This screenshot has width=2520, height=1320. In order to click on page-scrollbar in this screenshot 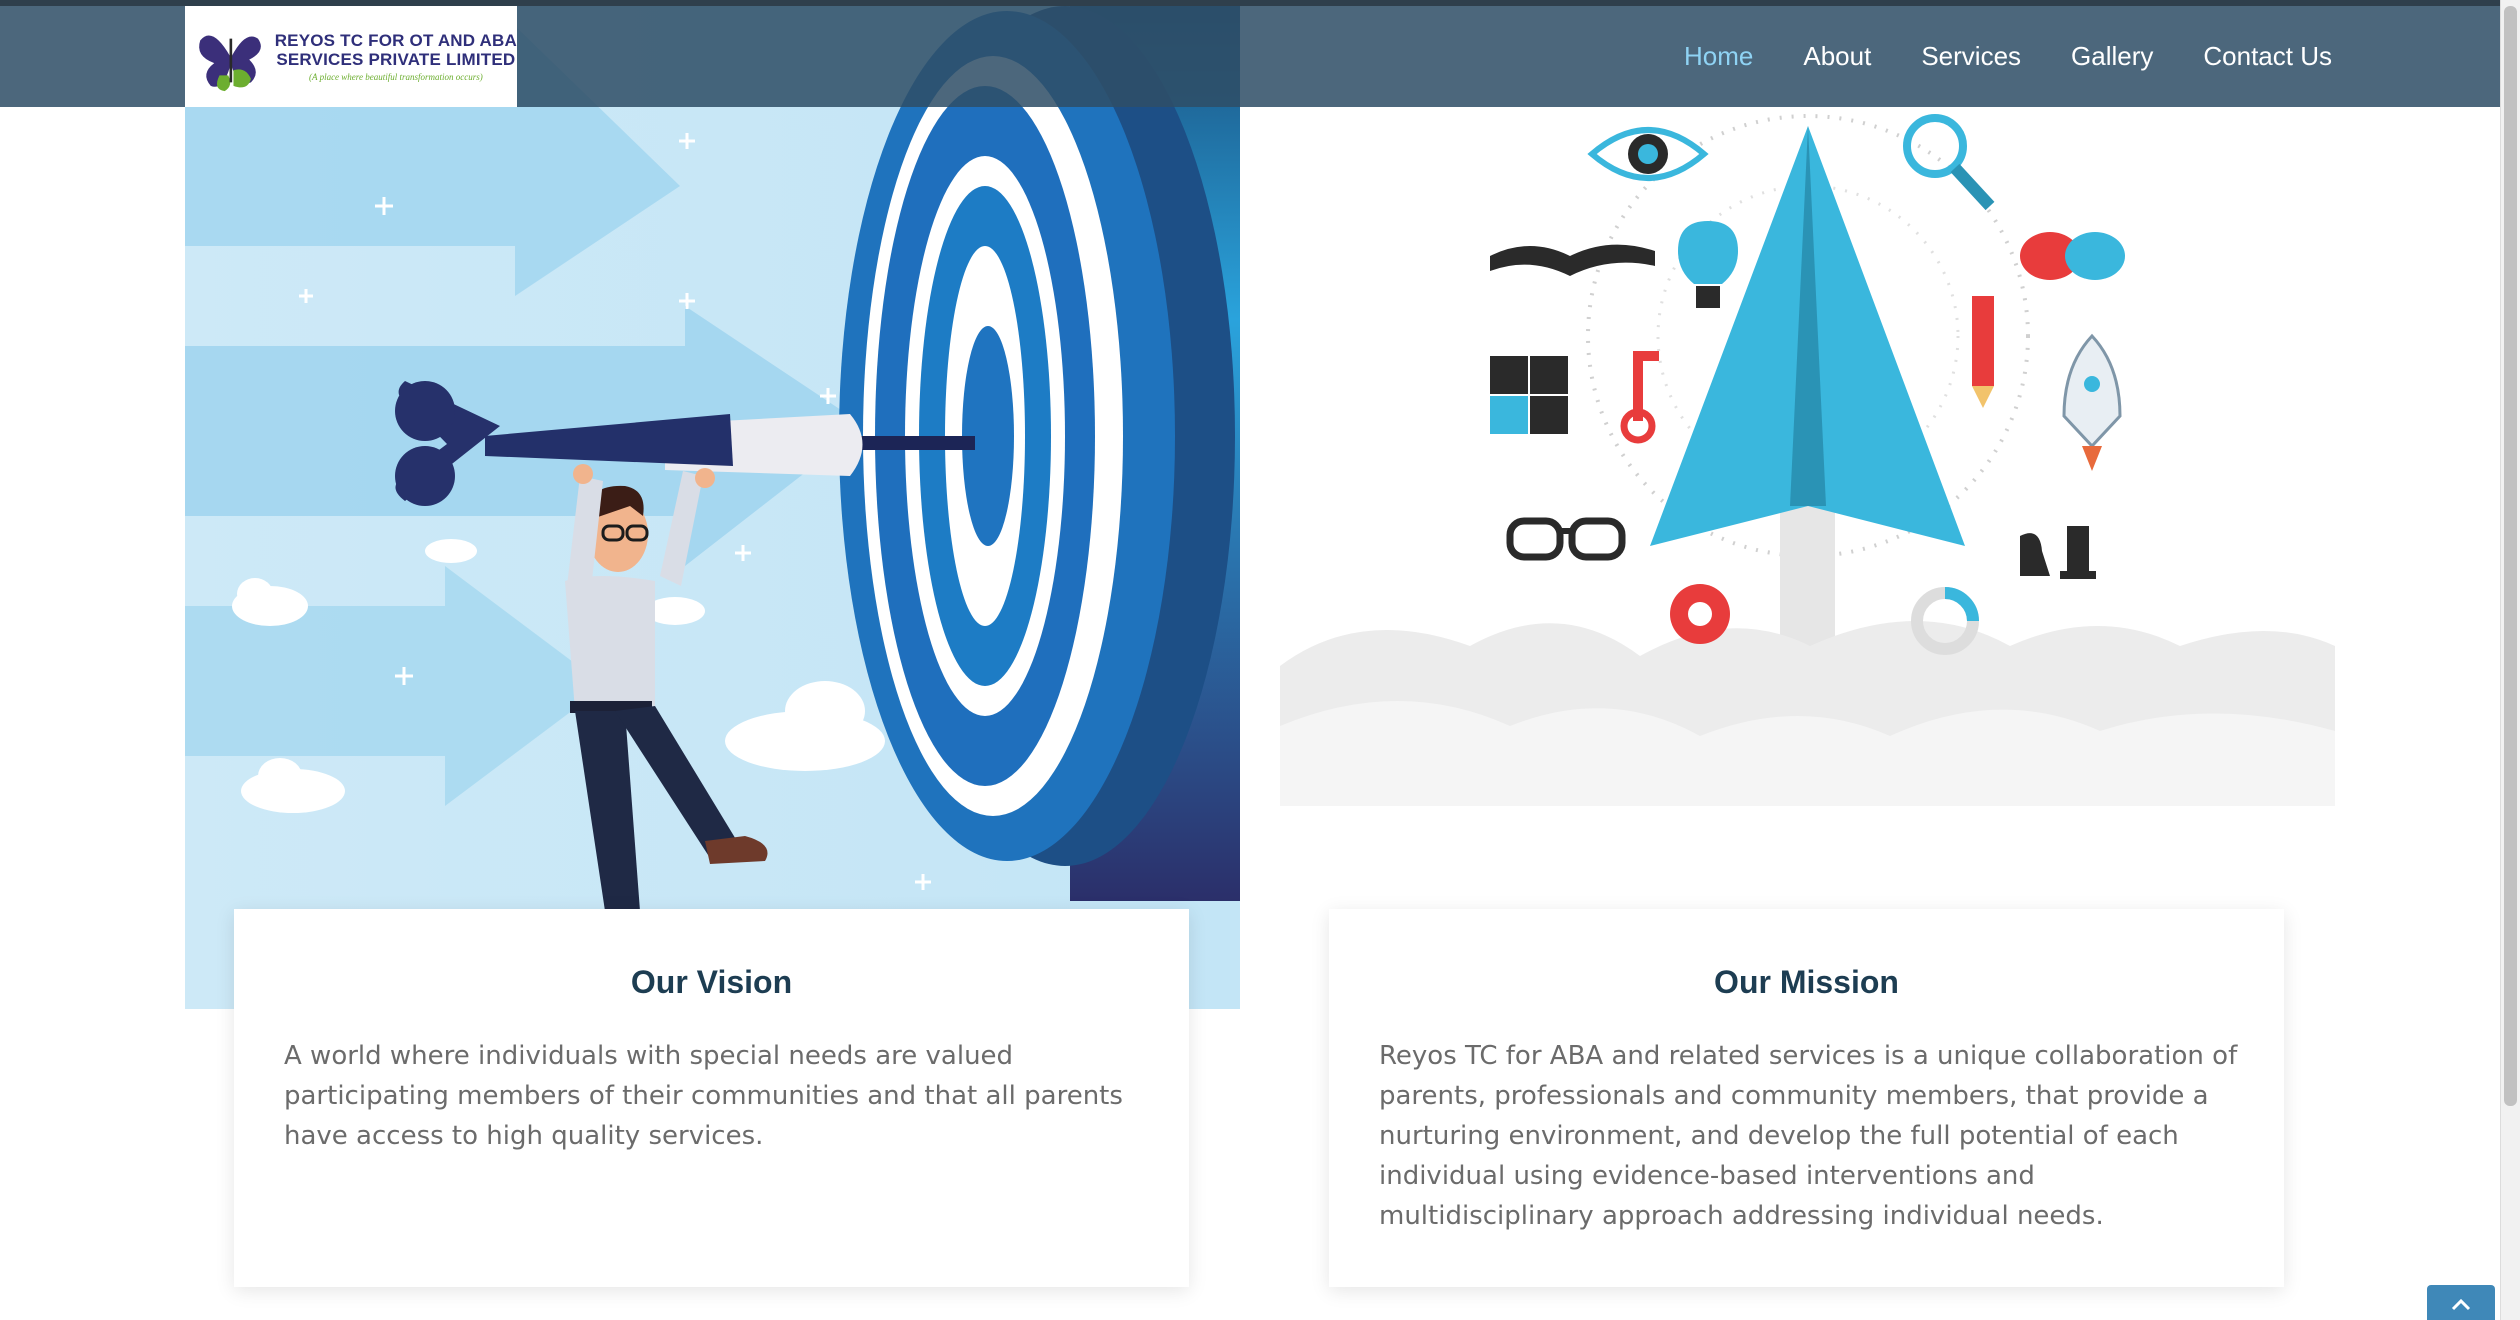, I will do `click(2510, 660)`.